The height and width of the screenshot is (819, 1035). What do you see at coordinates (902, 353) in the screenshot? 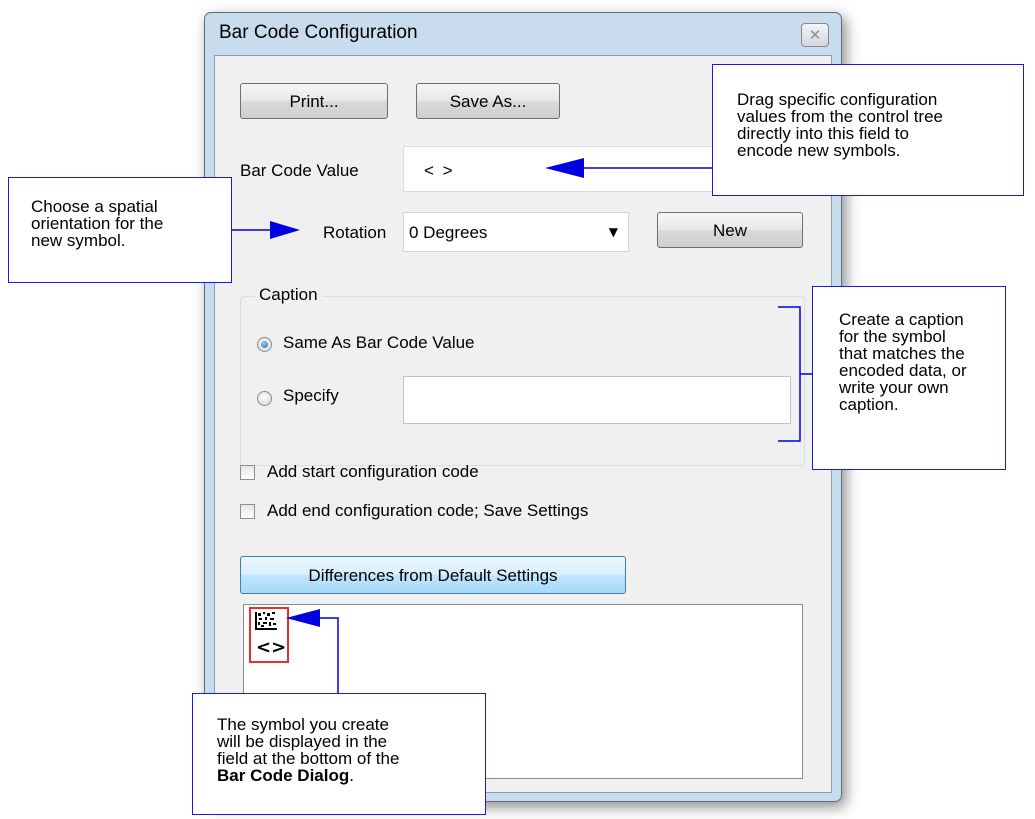
I see `callout-line: that matches the` at bounding box center [902, 353].